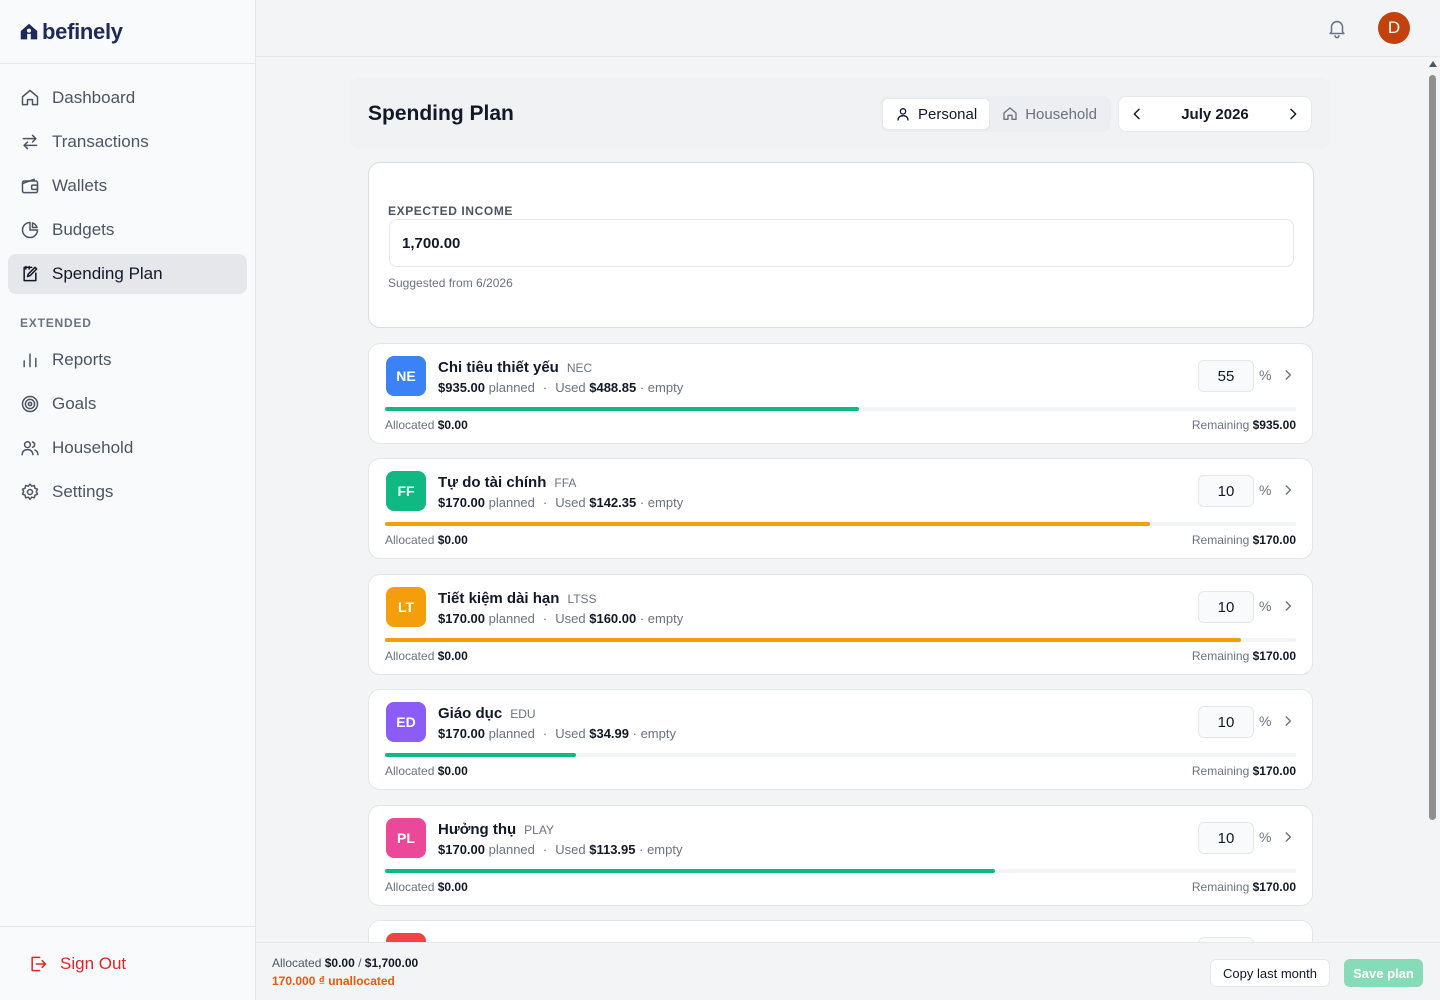  Describe the element at coordinates (1433, 64) in the screenshot. I see `scroll-up-arrow-icon` at that location.